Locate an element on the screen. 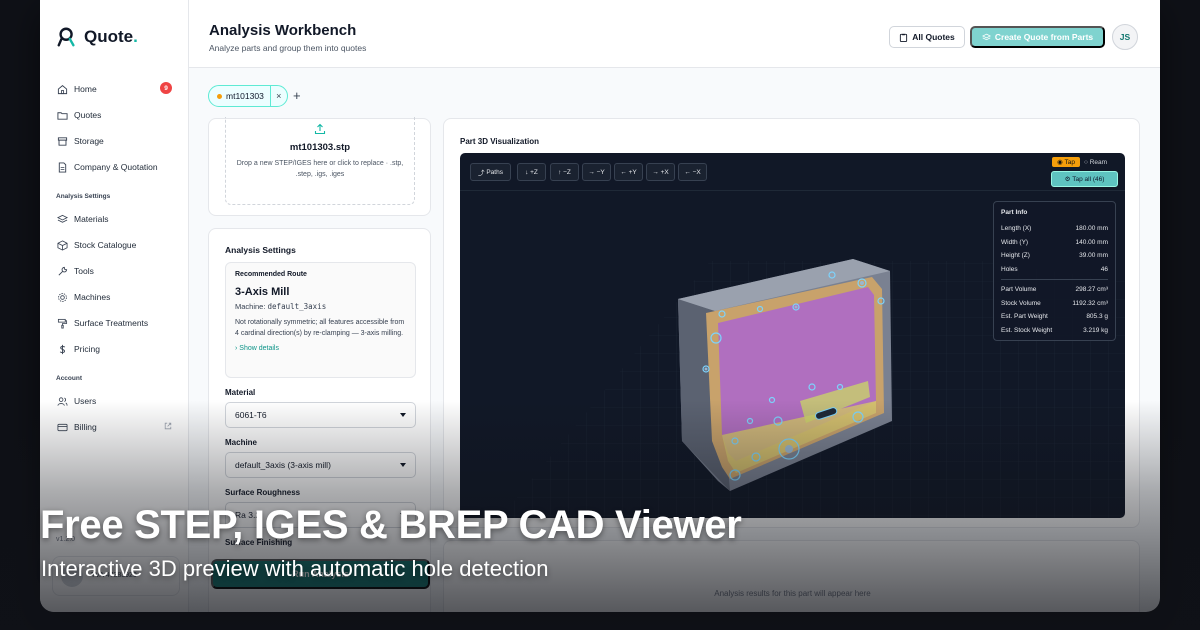 Image resolution: width=1200 pixels, height=630 pixels. tab-part-label: mt101303 is located at coordinates (245, 96).